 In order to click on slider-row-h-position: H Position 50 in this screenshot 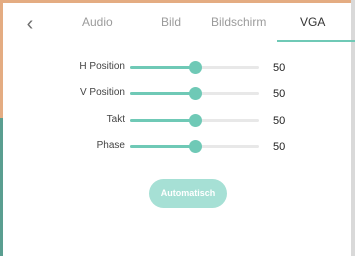, I will do `click(177, 72)`.